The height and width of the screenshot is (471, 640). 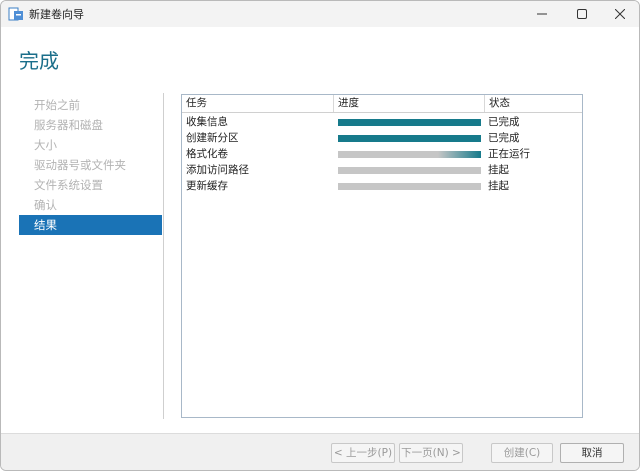 I want to click on table-row: 添加访问路径 挂起, so click(x=382, y=170).